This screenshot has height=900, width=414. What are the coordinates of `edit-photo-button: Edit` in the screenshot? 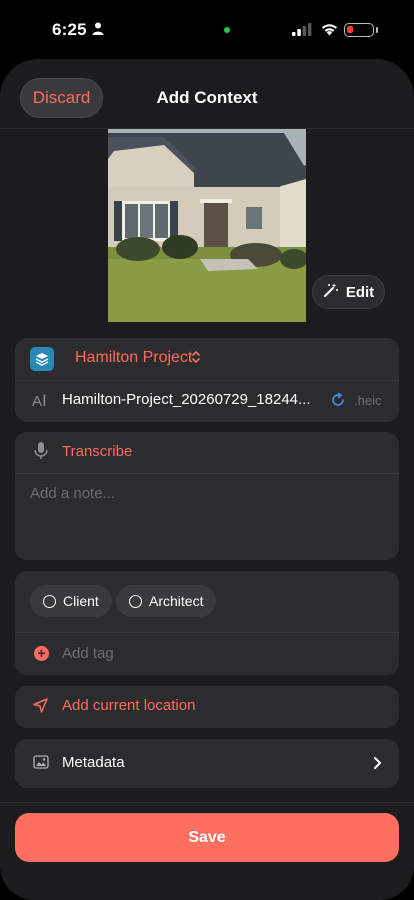 It's located at (348, 292).